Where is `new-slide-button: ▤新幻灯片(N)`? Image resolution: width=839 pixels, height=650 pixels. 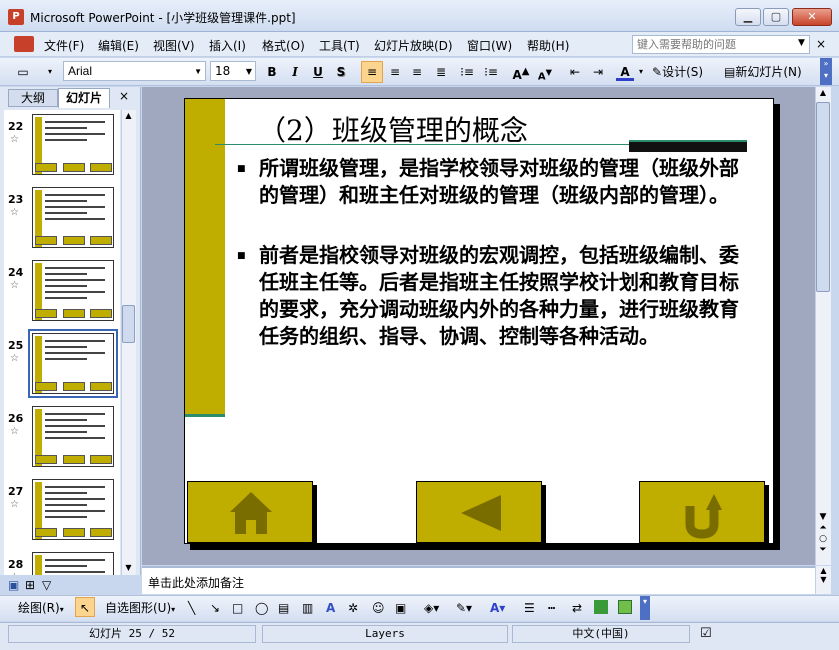 new-slide-button: ▤新幻灯片(N) is located at coordinates (767, 72).